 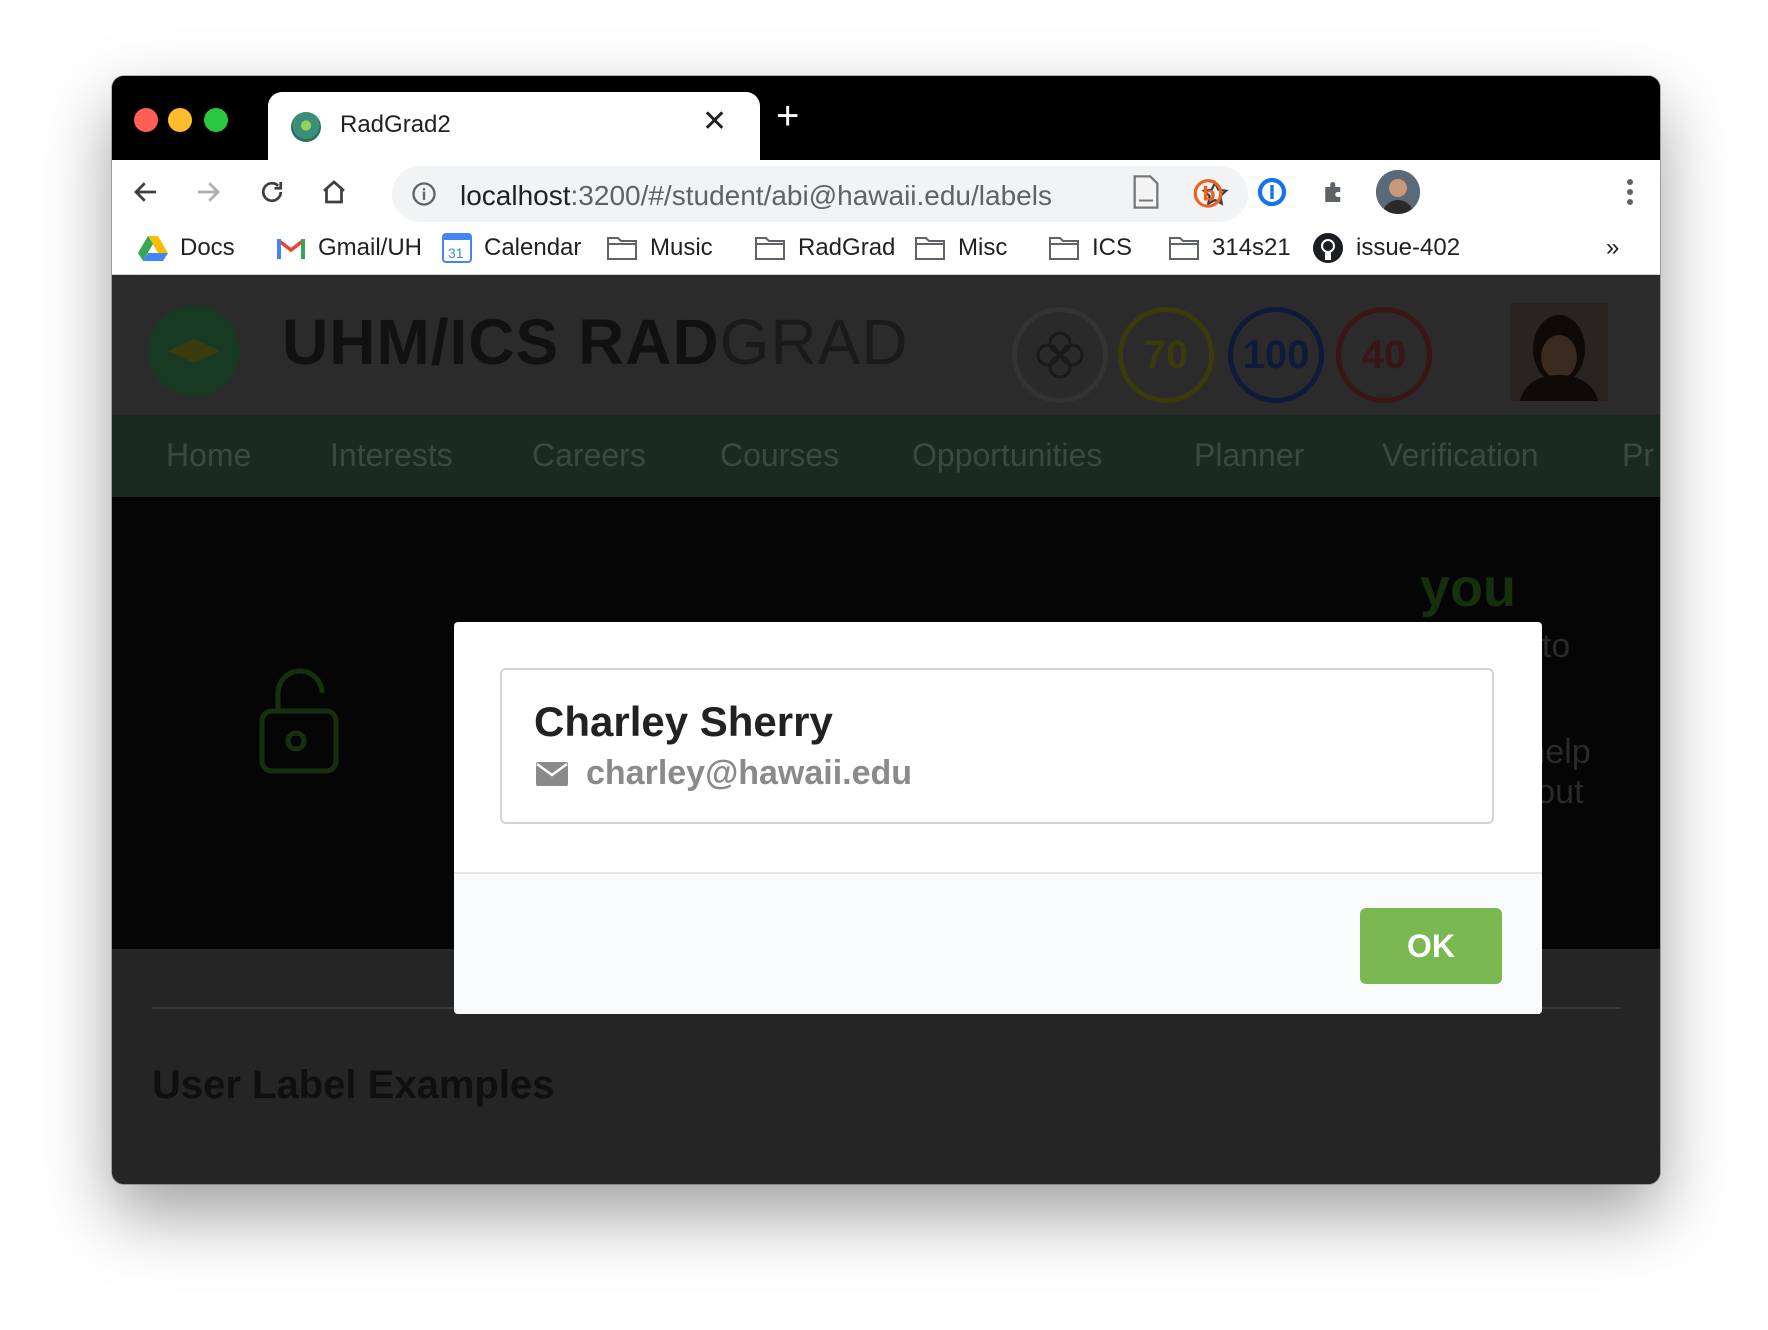 I want to click on site-header: UHM/ICS RADGRAD 70 100 40, so click(x=886, y=345).